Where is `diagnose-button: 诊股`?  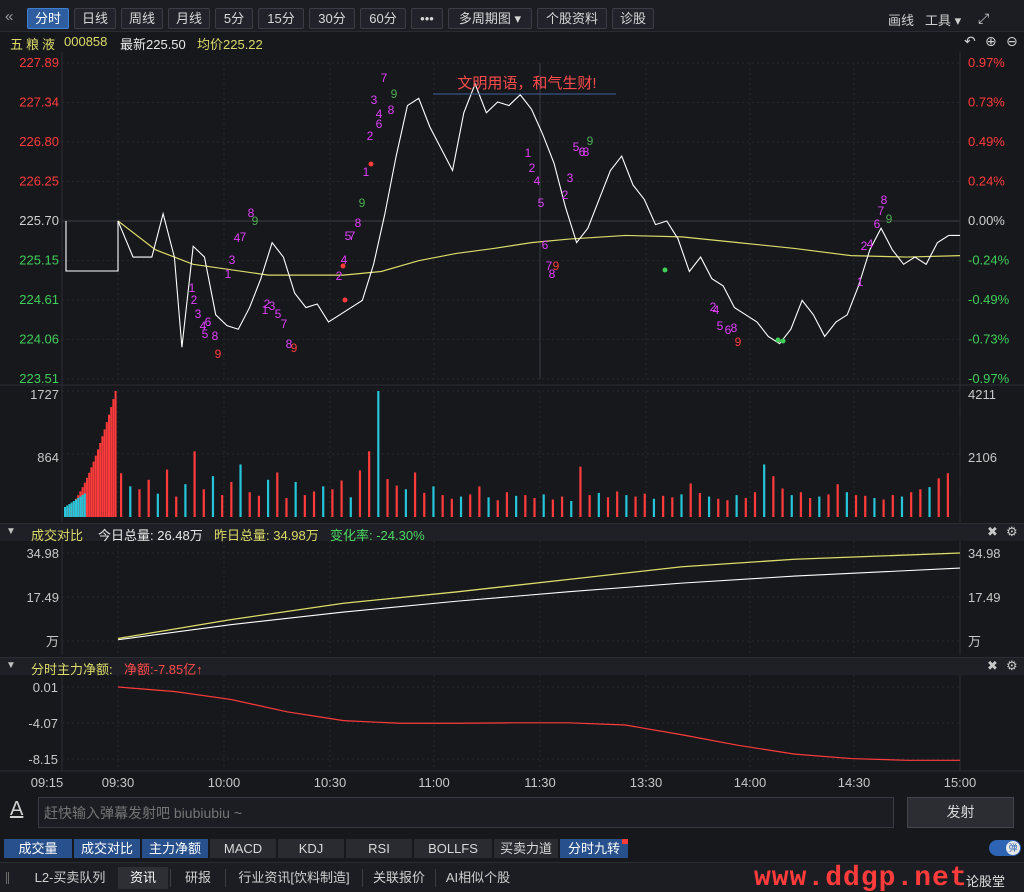
diagnose-button: 诊股 is located at coordinates (633, 18).